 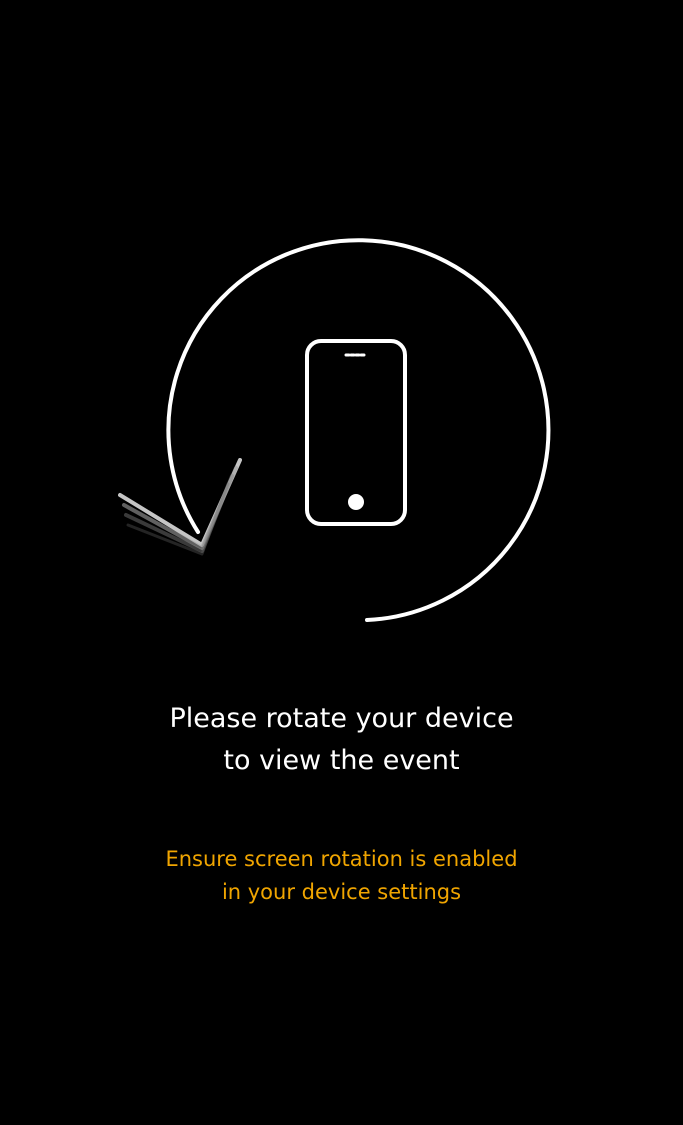 I want to click on rotate-message-line-1: Please rotate your device, so click(x=341, y=718).